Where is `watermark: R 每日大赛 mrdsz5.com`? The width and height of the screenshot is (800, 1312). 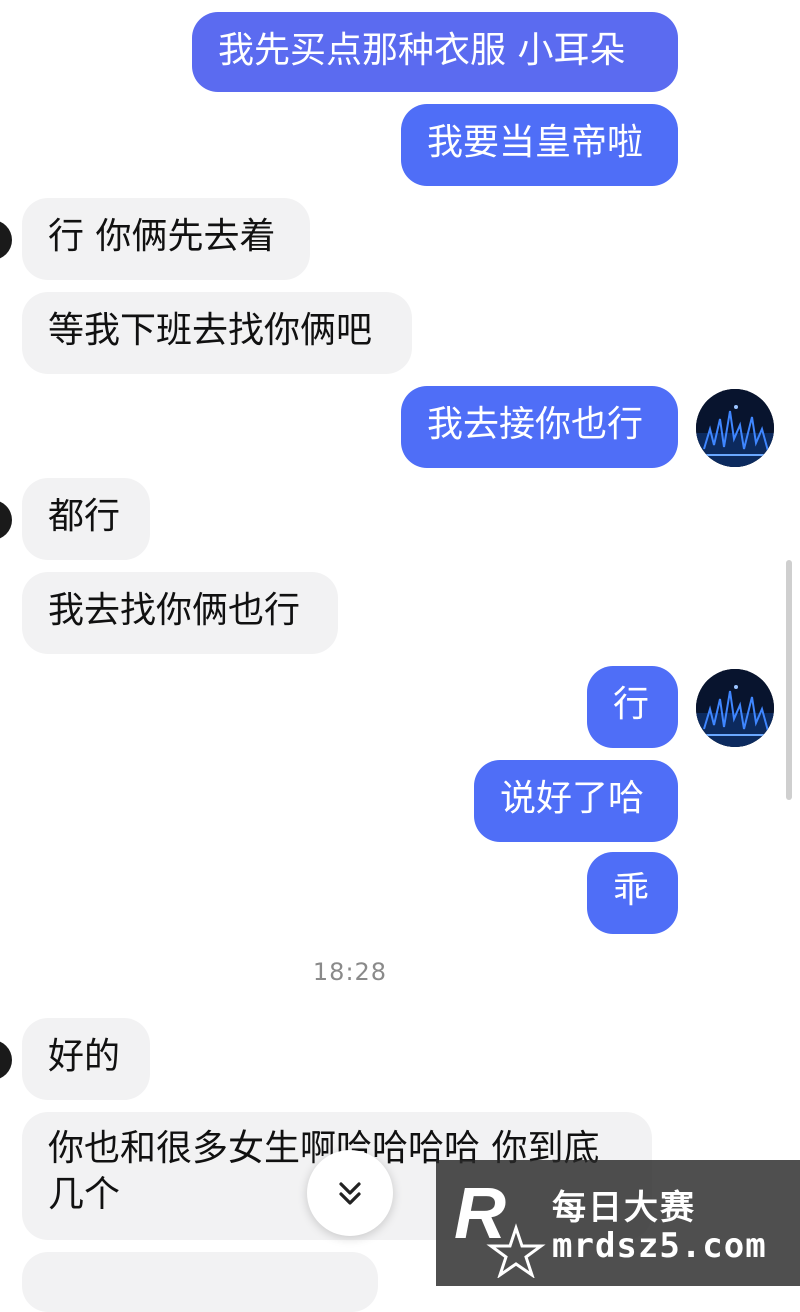
watermark: R 每日大赛 mrdsz5.com is located at coordinates (618, 1223).